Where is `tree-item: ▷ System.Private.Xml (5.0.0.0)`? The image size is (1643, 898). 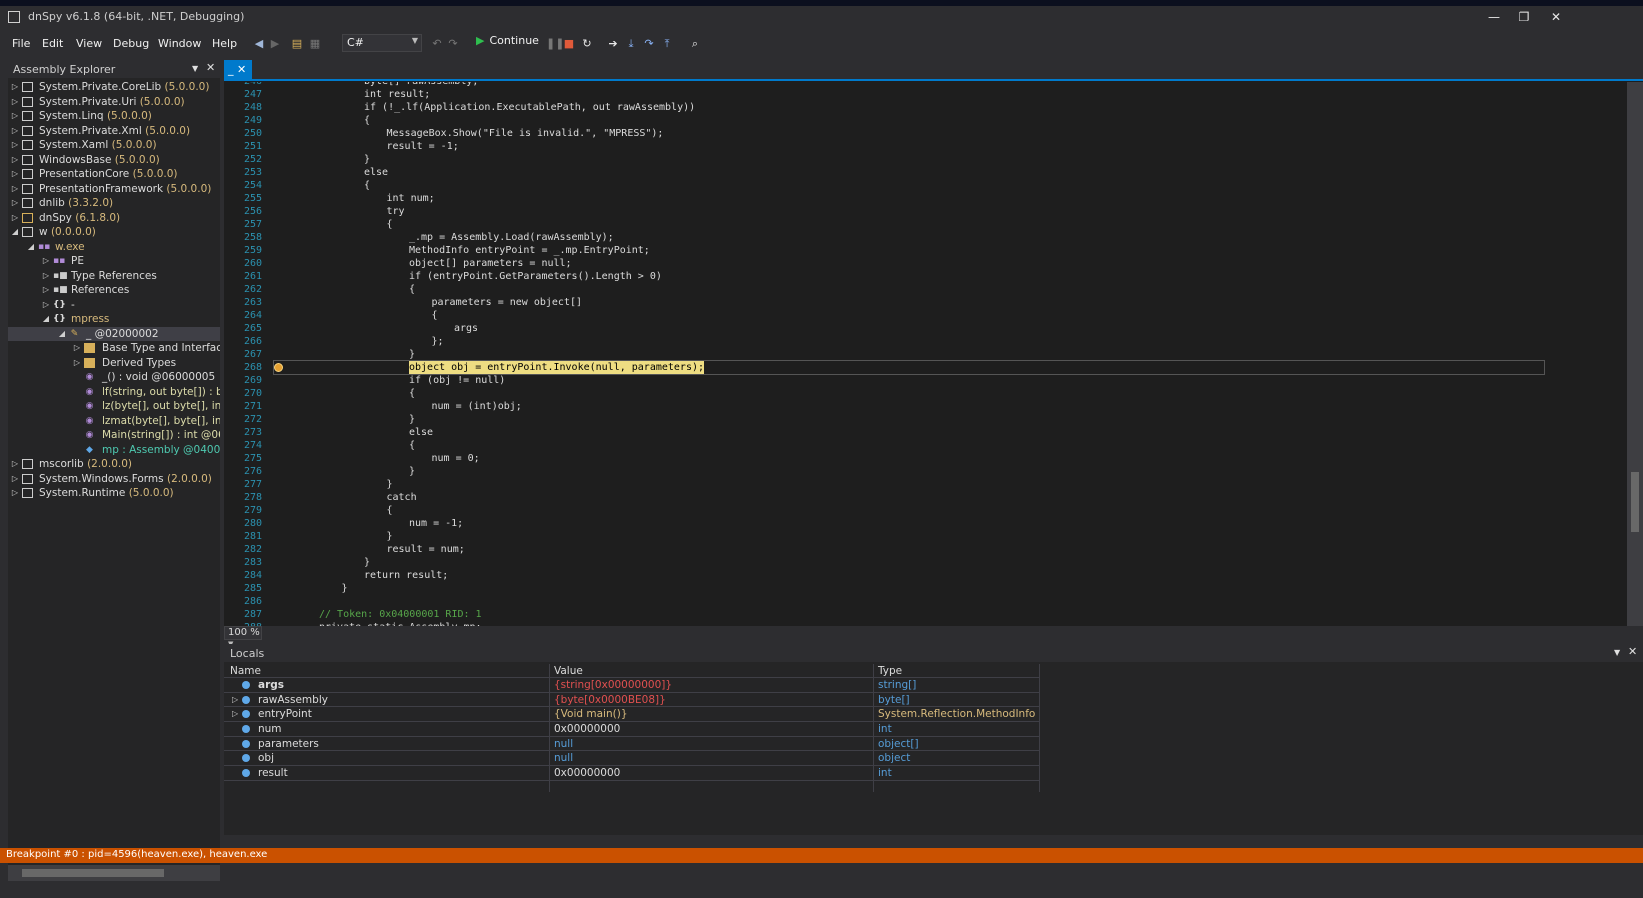 tree-item: ▷ System.Private.Xml (5.0.0.0) is located at coordinates (114, 131).